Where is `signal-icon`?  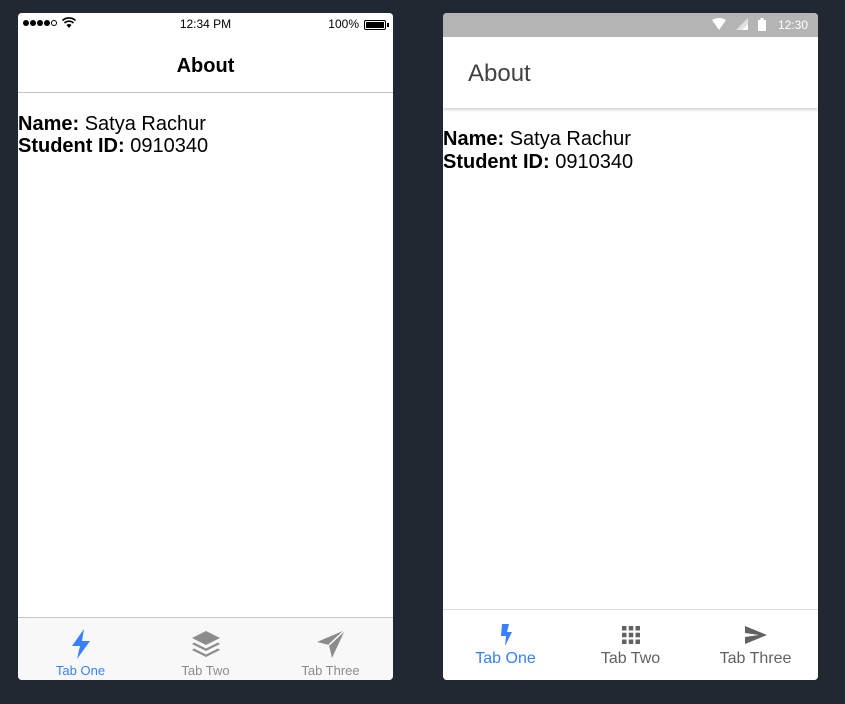 signal-icon is located at coordinates (742, 24).